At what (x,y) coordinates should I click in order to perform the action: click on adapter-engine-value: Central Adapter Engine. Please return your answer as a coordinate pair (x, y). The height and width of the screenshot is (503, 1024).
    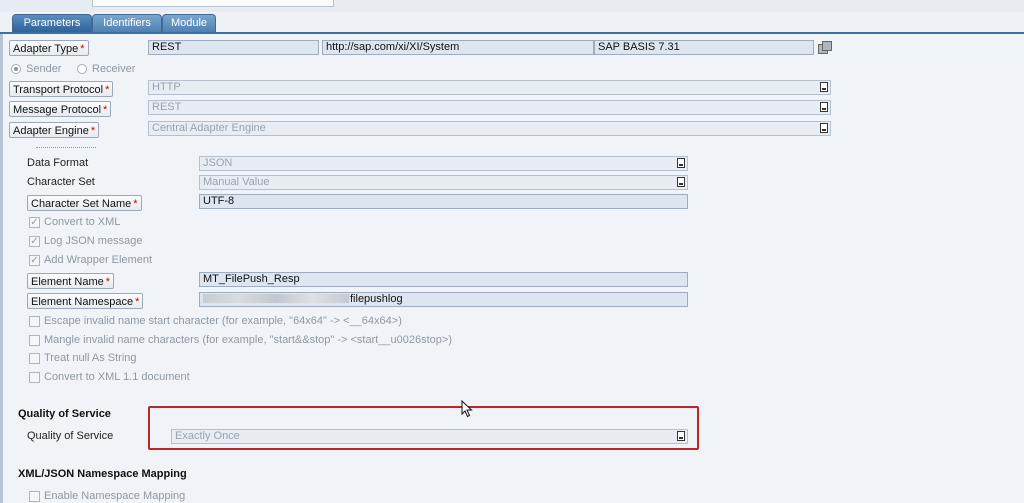
    Looking at the image, I should click on (209, 128).